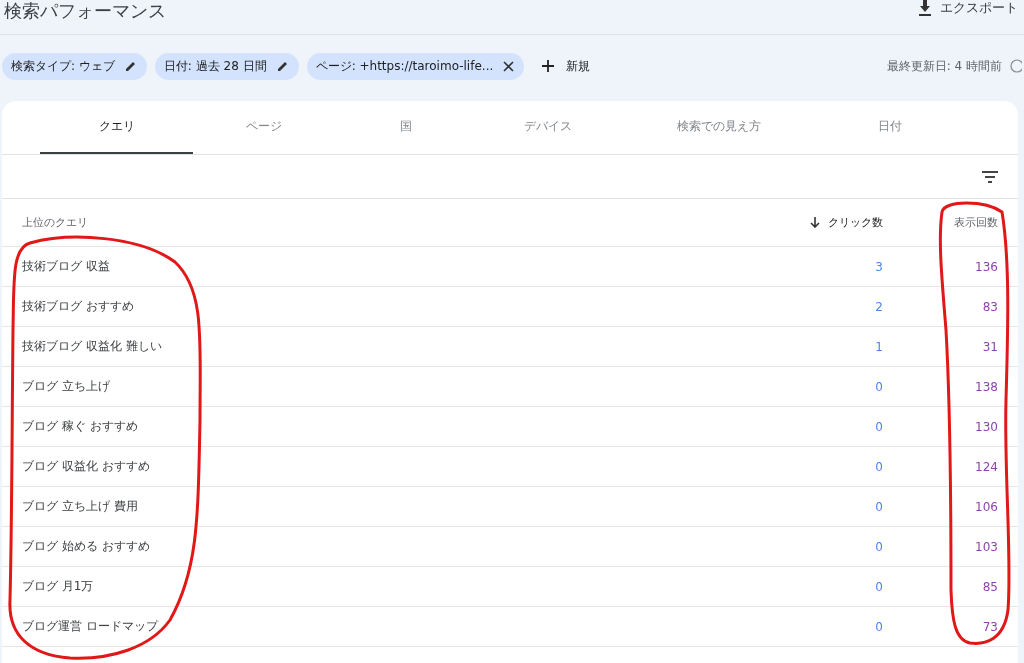  What do you see at coordinates (226, 66) in the screenshot?
I see `filter-chip: 日付: 過去 28 日間` at bounding box center [226, 66].